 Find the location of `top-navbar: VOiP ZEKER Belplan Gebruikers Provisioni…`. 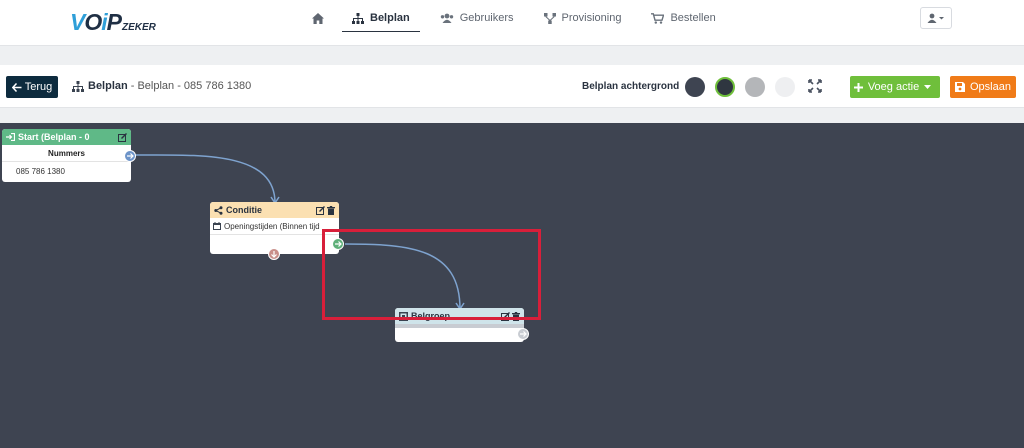

top-navbar: VOiP ZEKER Belplan Gebruikers Provisioni… is located at coordinates (512, 22).